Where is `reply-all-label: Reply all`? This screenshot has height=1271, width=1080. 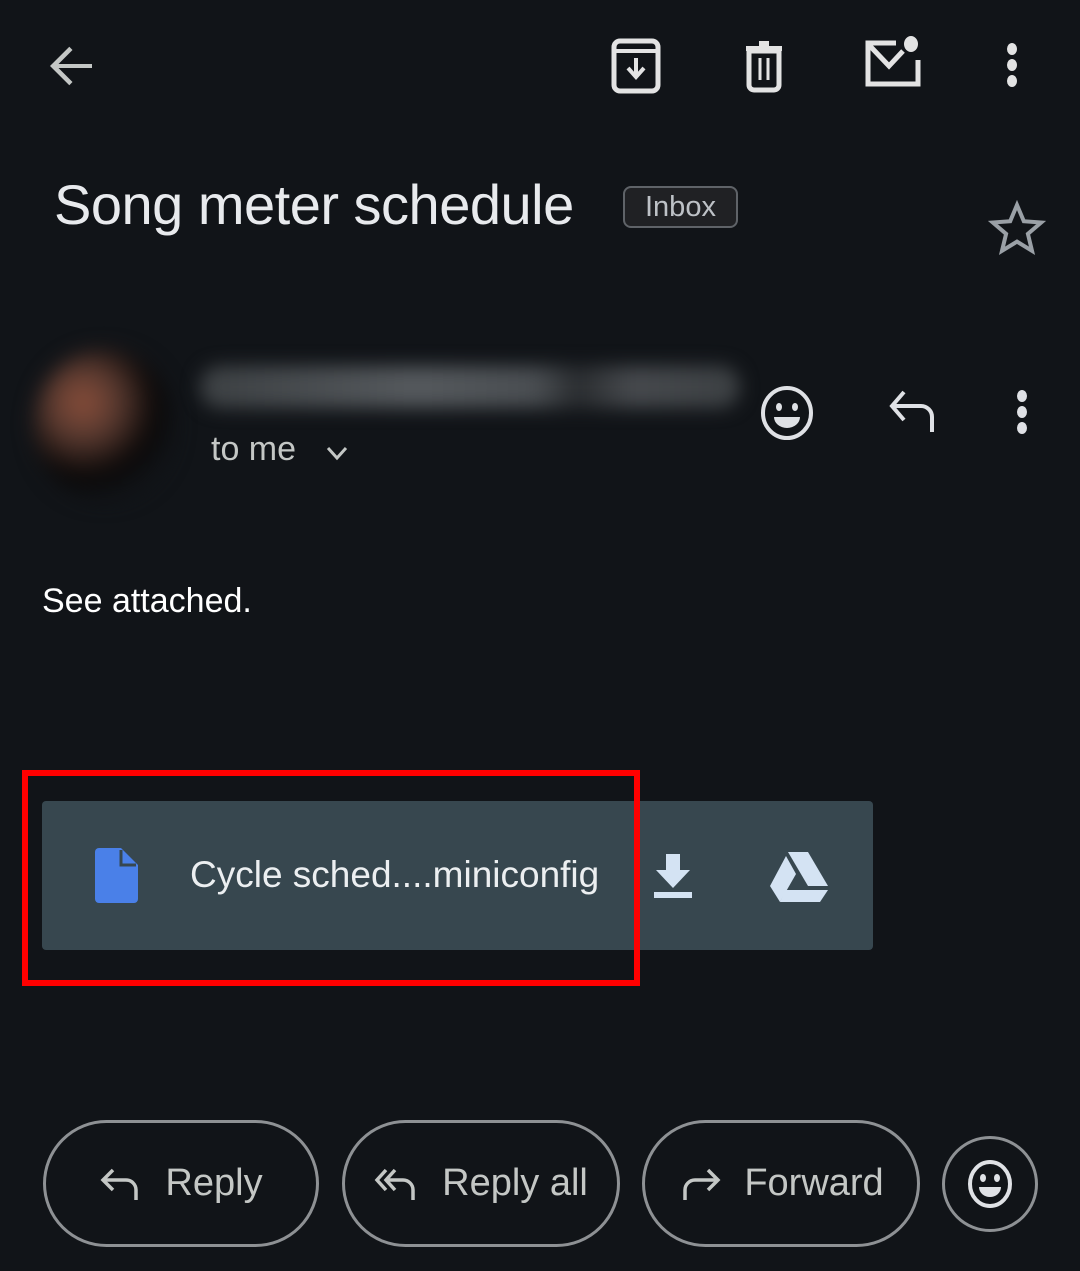 reply-all-label: Reply all is located at coordinates (515, 1183).